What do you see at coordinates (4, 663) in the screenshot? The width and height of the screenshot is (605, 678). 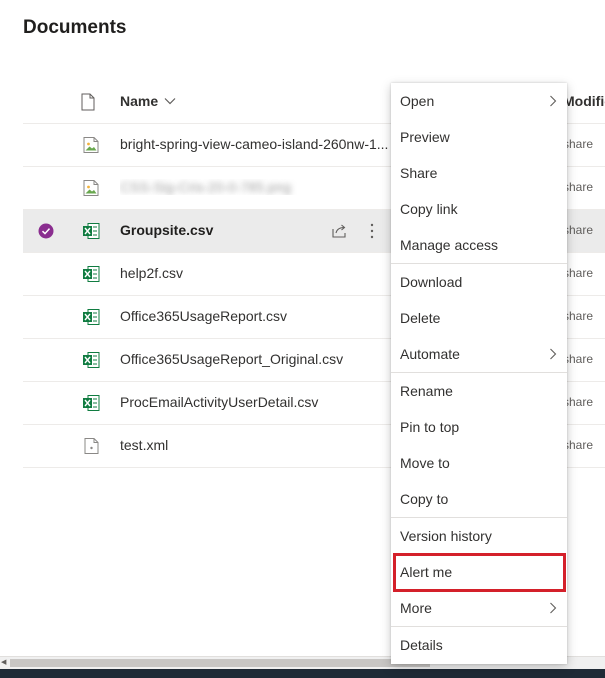 I see `scroll-left-icon: ◀` at bounding box center [4, 663].